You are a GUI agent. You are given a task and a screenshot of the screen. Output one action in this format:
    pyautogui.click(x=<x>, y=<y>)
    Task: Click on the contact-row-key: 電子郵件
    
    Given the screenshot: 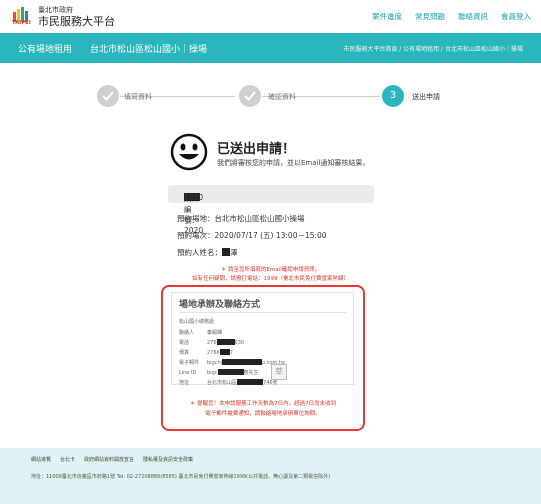 What is the action you would take?
    pyautogui.click(x=189, y=363)
    